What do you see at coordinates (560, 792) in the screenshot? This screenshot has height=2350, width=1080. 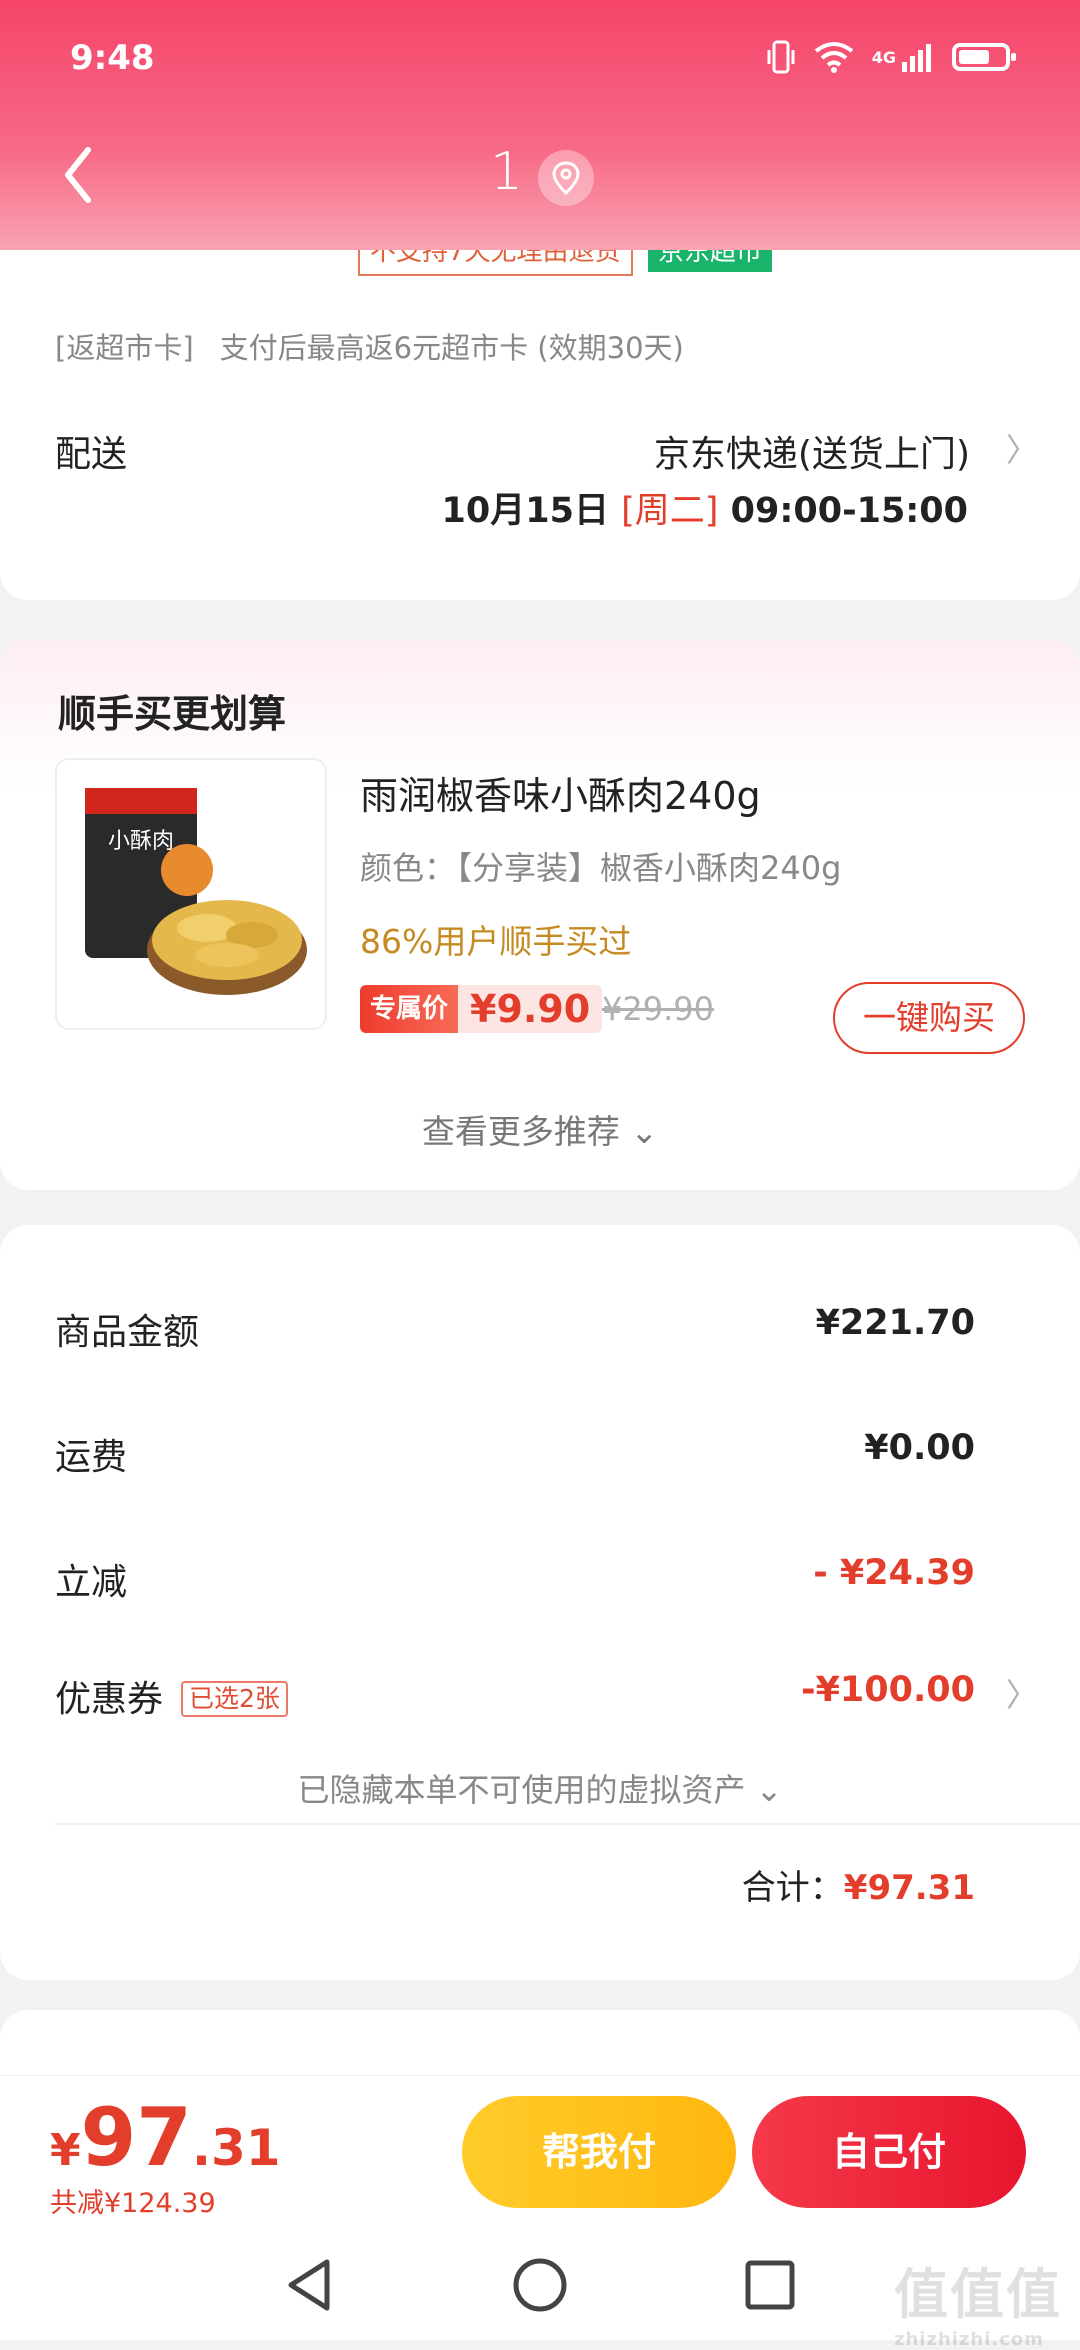 I see `recommend-product-name: 雨润椒香味小酥肉240g` at bounding box center [560, 792].